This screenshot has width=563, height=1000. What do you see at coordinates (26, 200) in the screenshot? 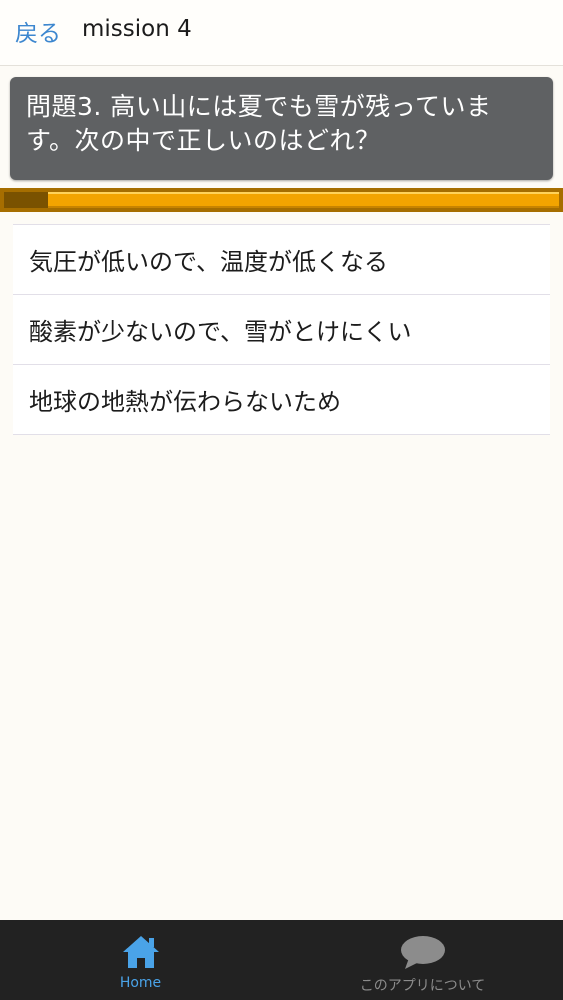
I see `progress-fill` at bounding box center [26, 200].